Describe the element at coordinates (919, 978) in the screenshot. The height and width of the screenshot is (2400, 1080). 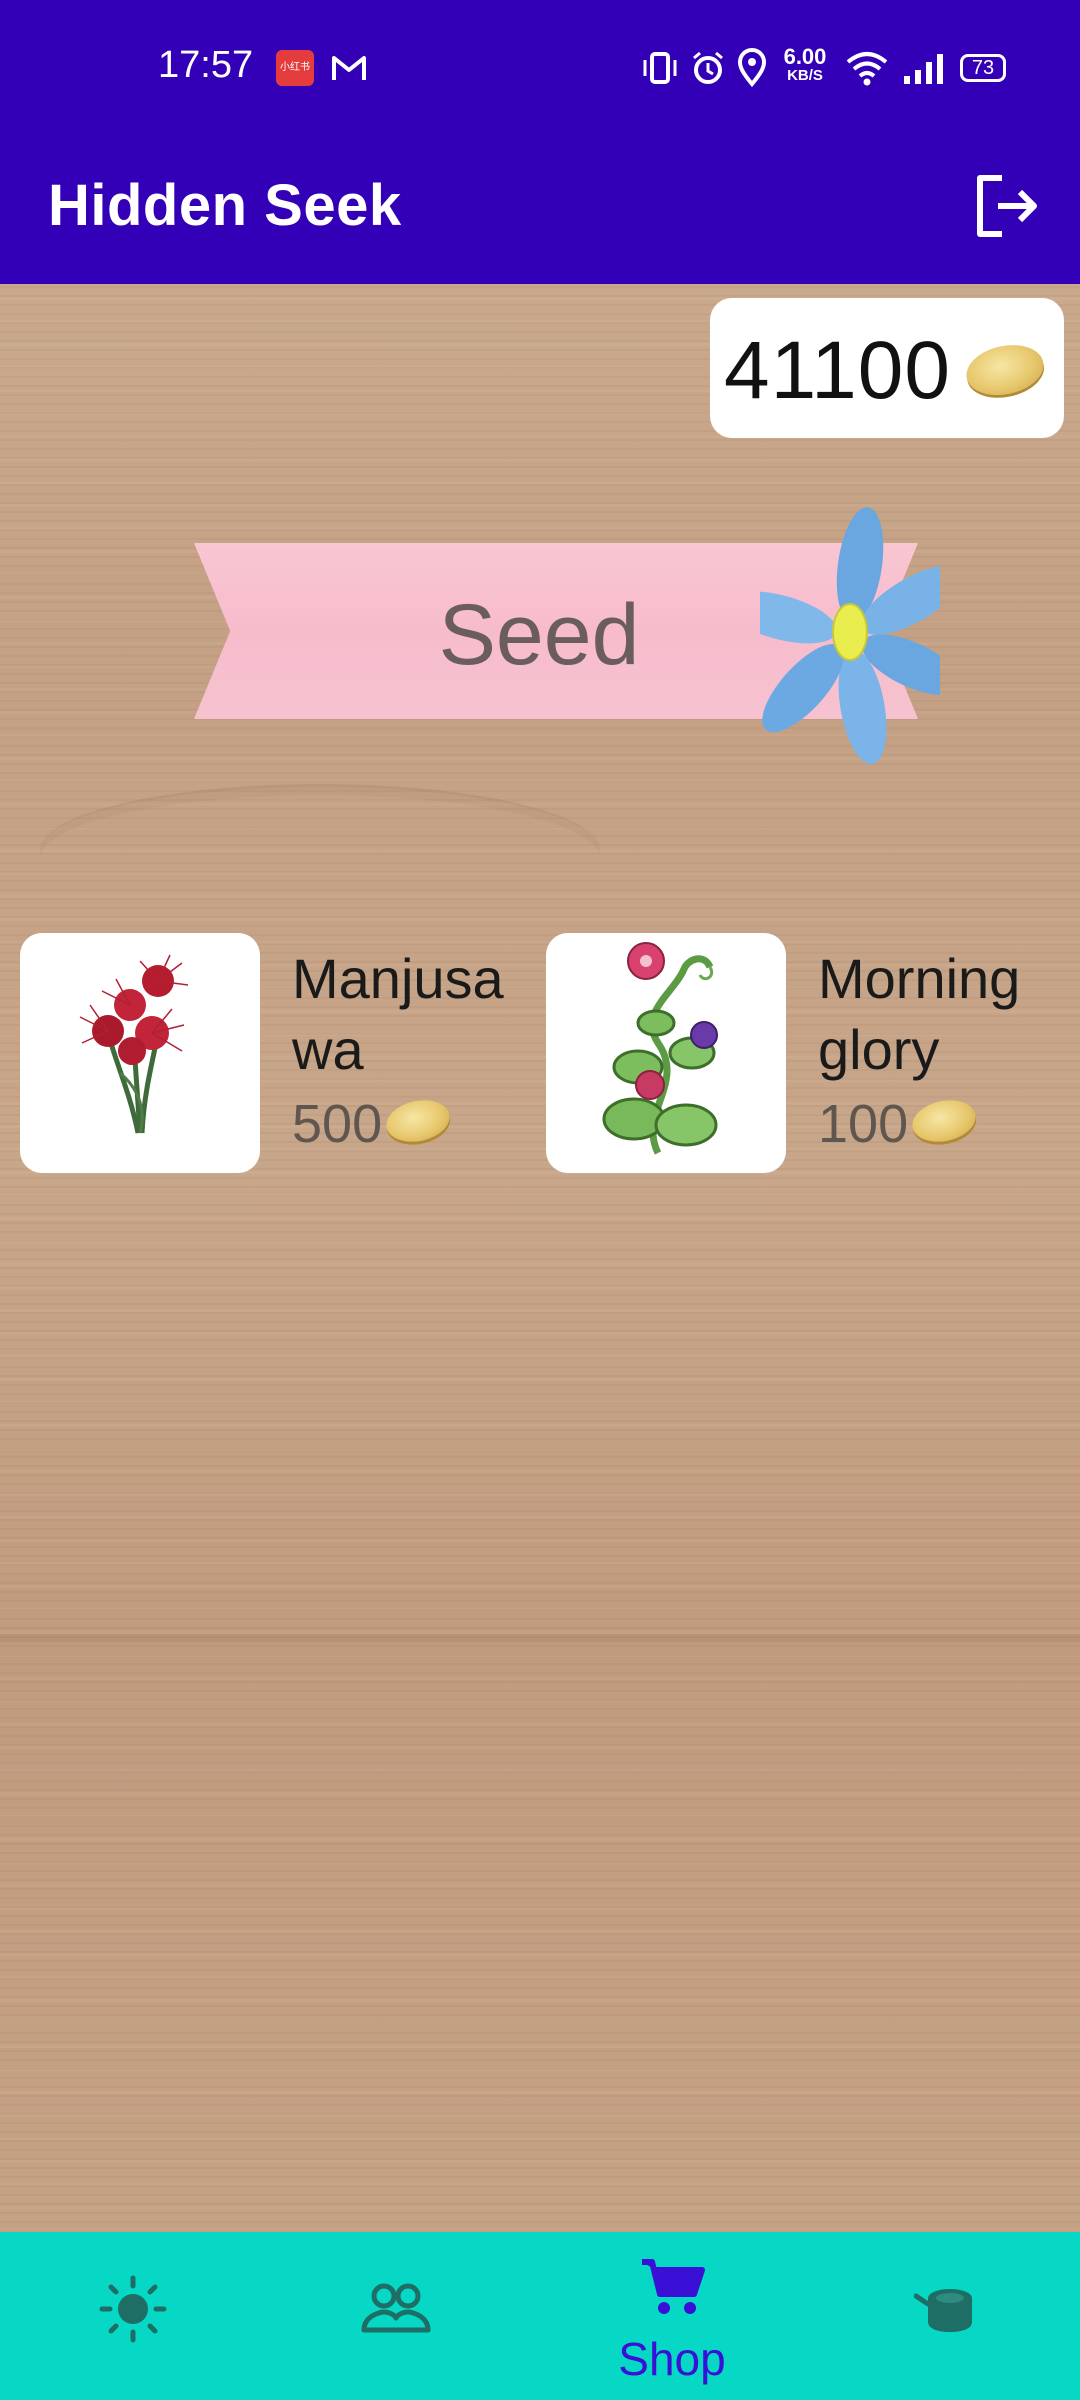
I see `product-name-line: Morning` at that location.